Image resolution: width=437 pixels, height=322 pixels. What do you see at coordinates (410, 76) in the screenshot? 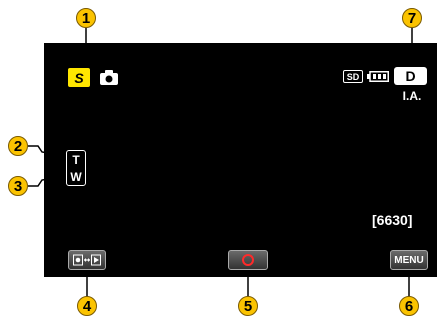
I see `recording-mode-button: D` at bounding box center [410, 76].